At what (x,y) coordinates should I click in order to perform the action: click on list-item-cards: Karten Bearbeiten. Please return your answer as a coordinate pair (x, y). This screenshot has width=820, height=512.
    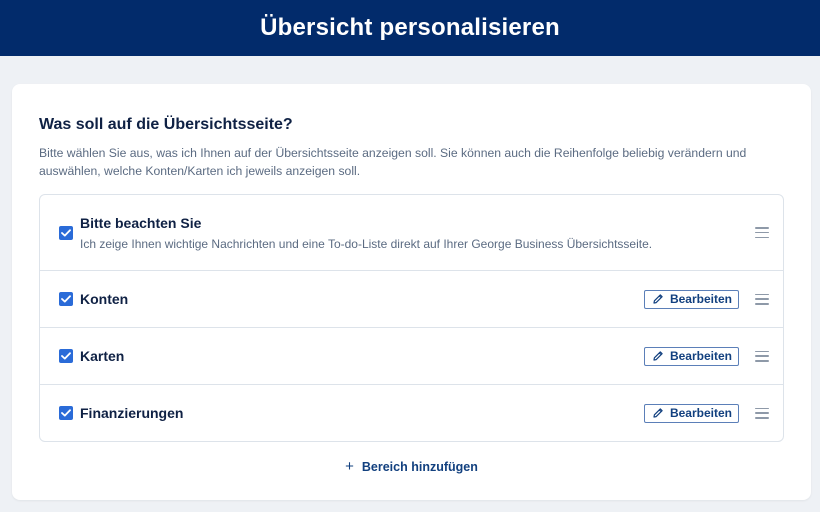
    Looking at the image, I should click on (411, 355).